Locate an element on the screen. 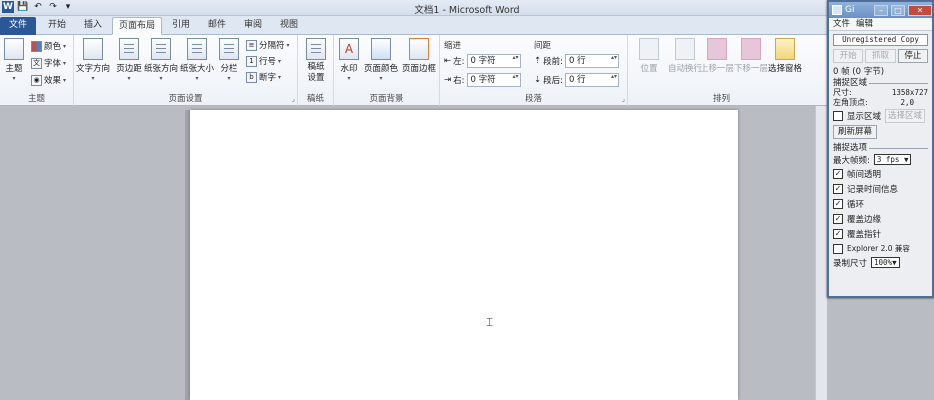  minimize-icon: – is located at coordinates (881, 10).